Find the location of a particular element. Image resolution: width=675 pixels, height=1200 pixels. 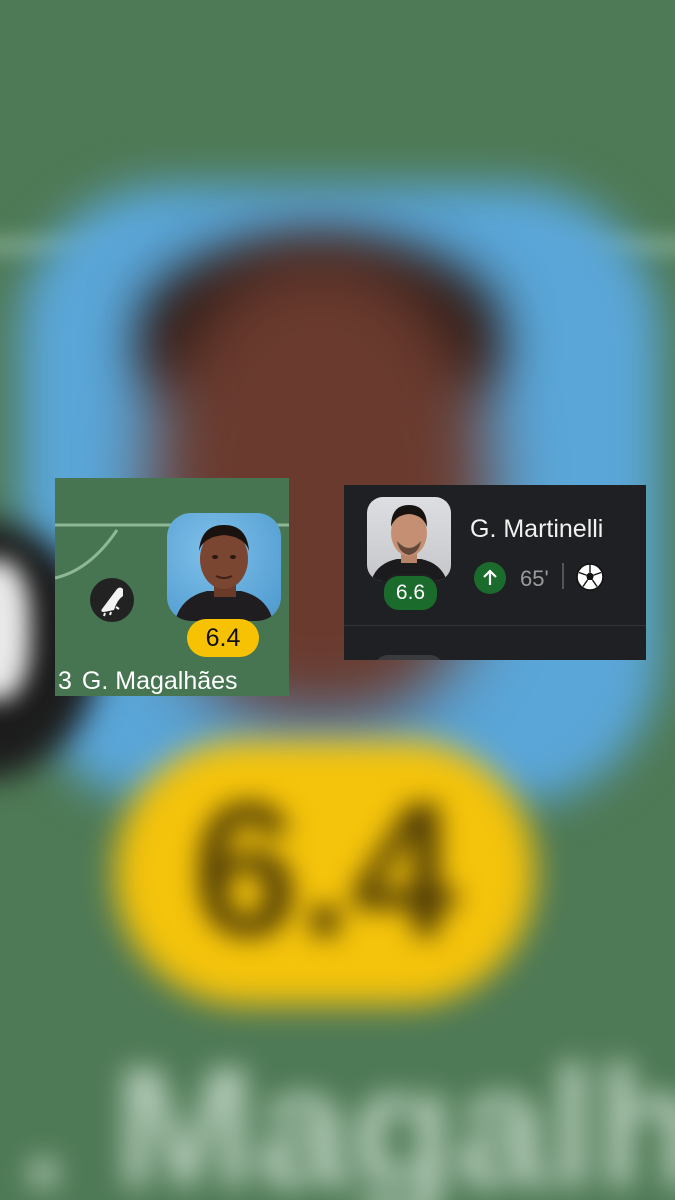

background-player-name: . Magalh is located at coordinates (347, 1116).